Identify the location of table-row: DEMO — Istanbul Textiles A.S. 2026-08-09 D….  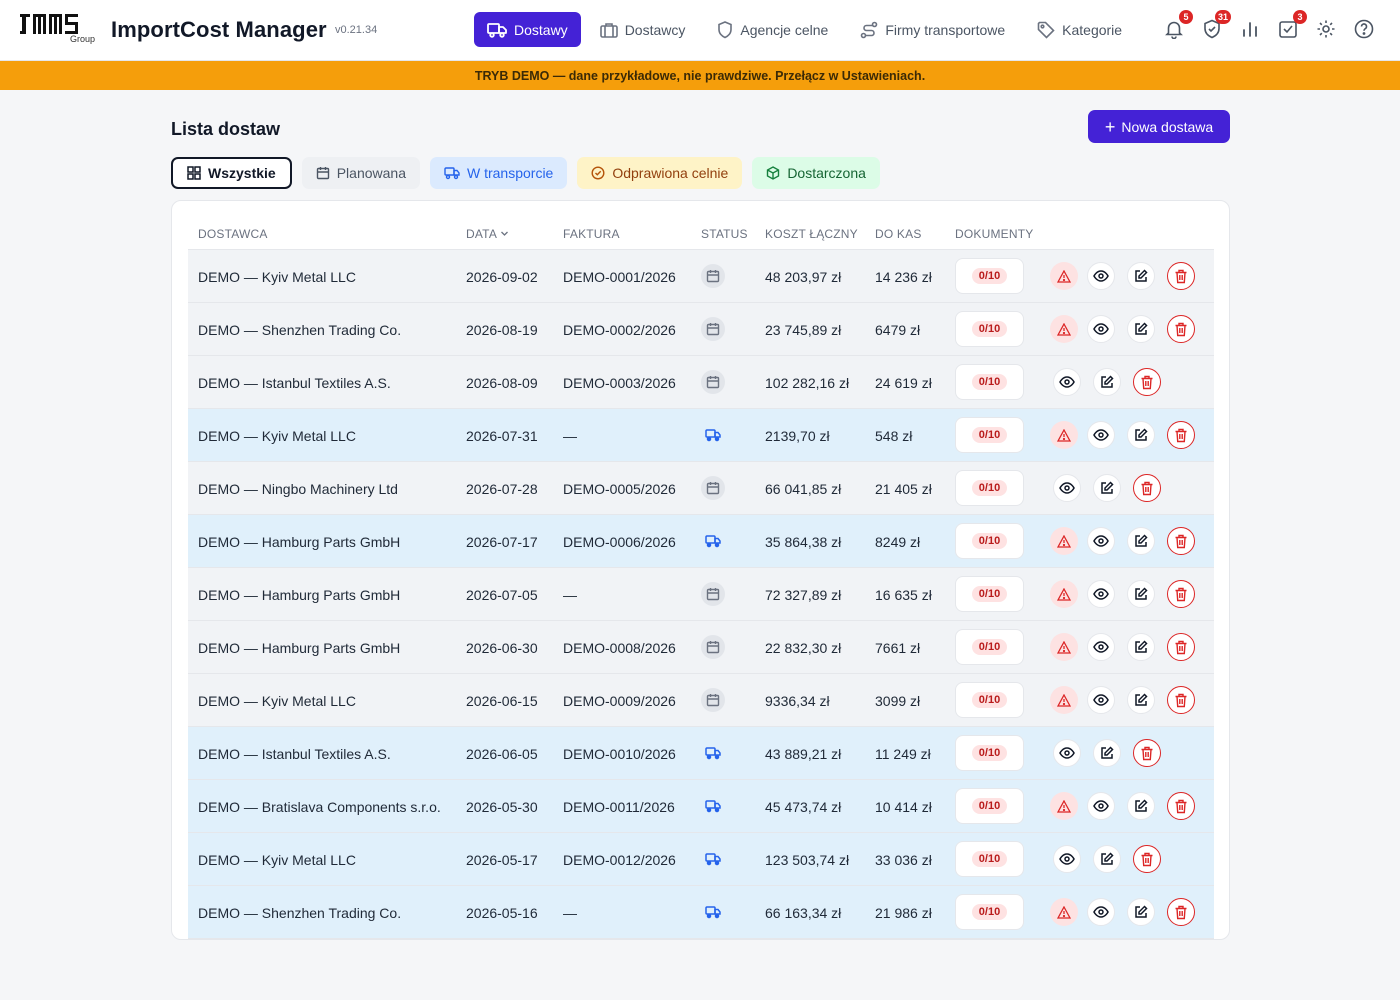
(701, 382).